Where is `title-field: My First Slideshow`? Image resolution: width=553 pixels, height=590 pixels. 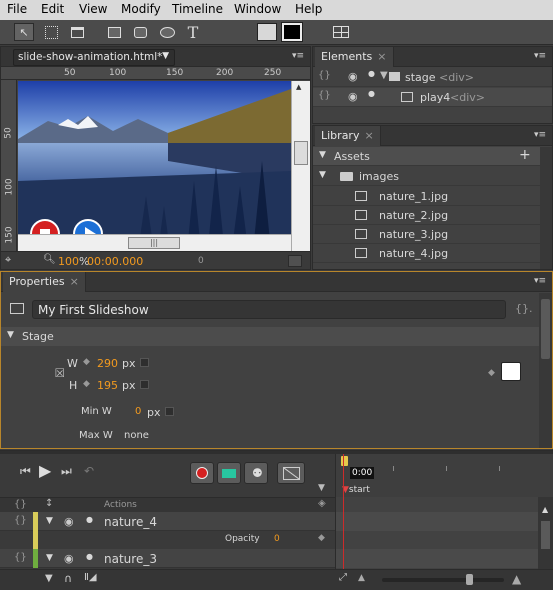
title-field: My First Slideshow is located at coordinates (269, 309).